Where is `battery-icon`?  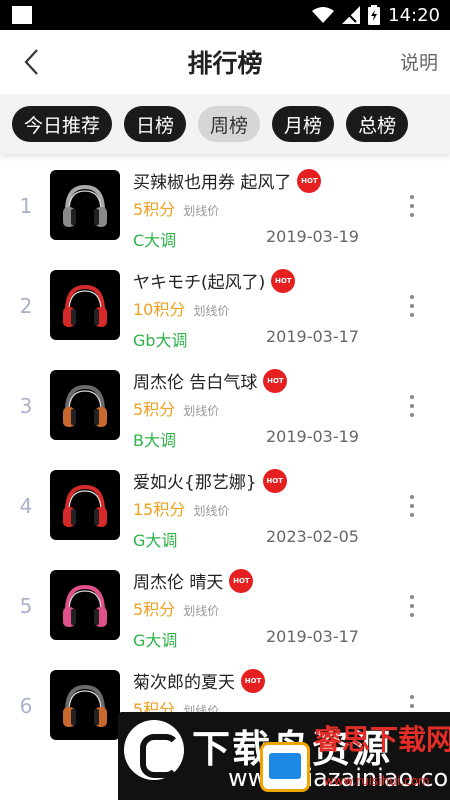 battery-icon is located at coordinates (374, 15).